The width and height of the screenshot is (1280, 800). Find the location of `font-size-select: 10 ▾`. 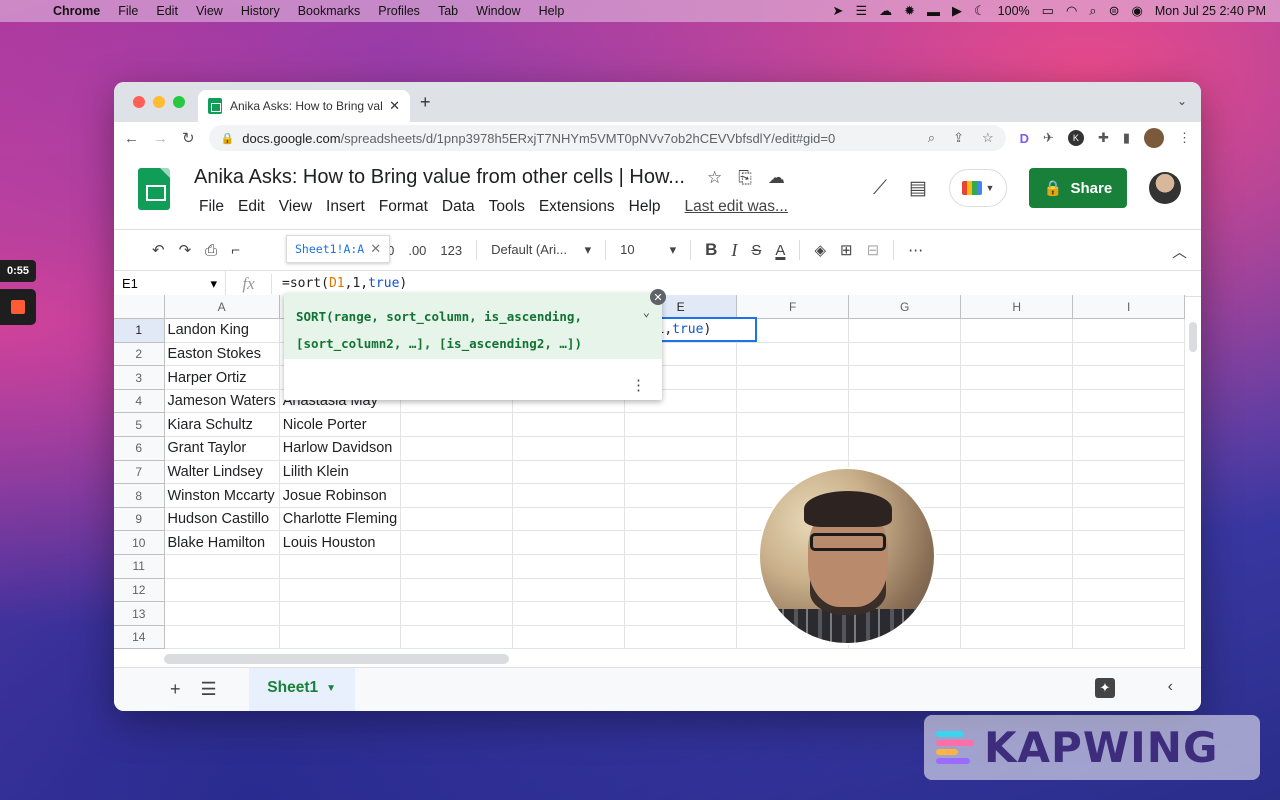

font-size-select: 10 ▾ is located at coordinates (648, 250).